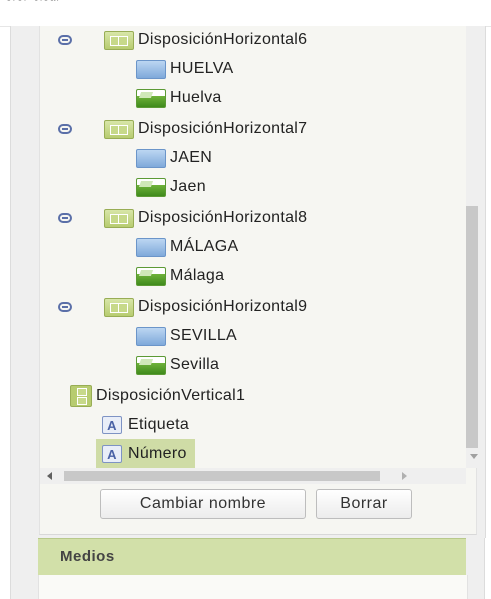 The height and width of the screenshot is (599, 491). What do you see at coordinates (196, 97) in the screenshot?
I see `tree-item-label: Huelva` at bounding box center [196, 97].